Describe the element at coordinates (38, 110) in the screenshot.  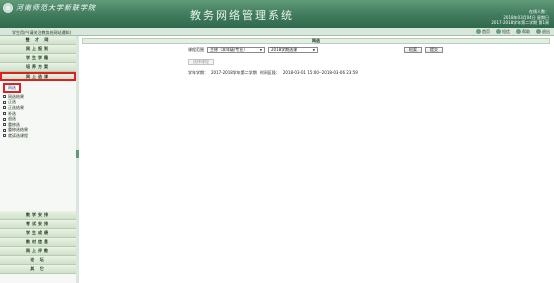
I see `course-selection-submenu: 网选 网选结果 正选 正选结果 补选 退选 重修选 重修选结果 就读选课程` at that location.